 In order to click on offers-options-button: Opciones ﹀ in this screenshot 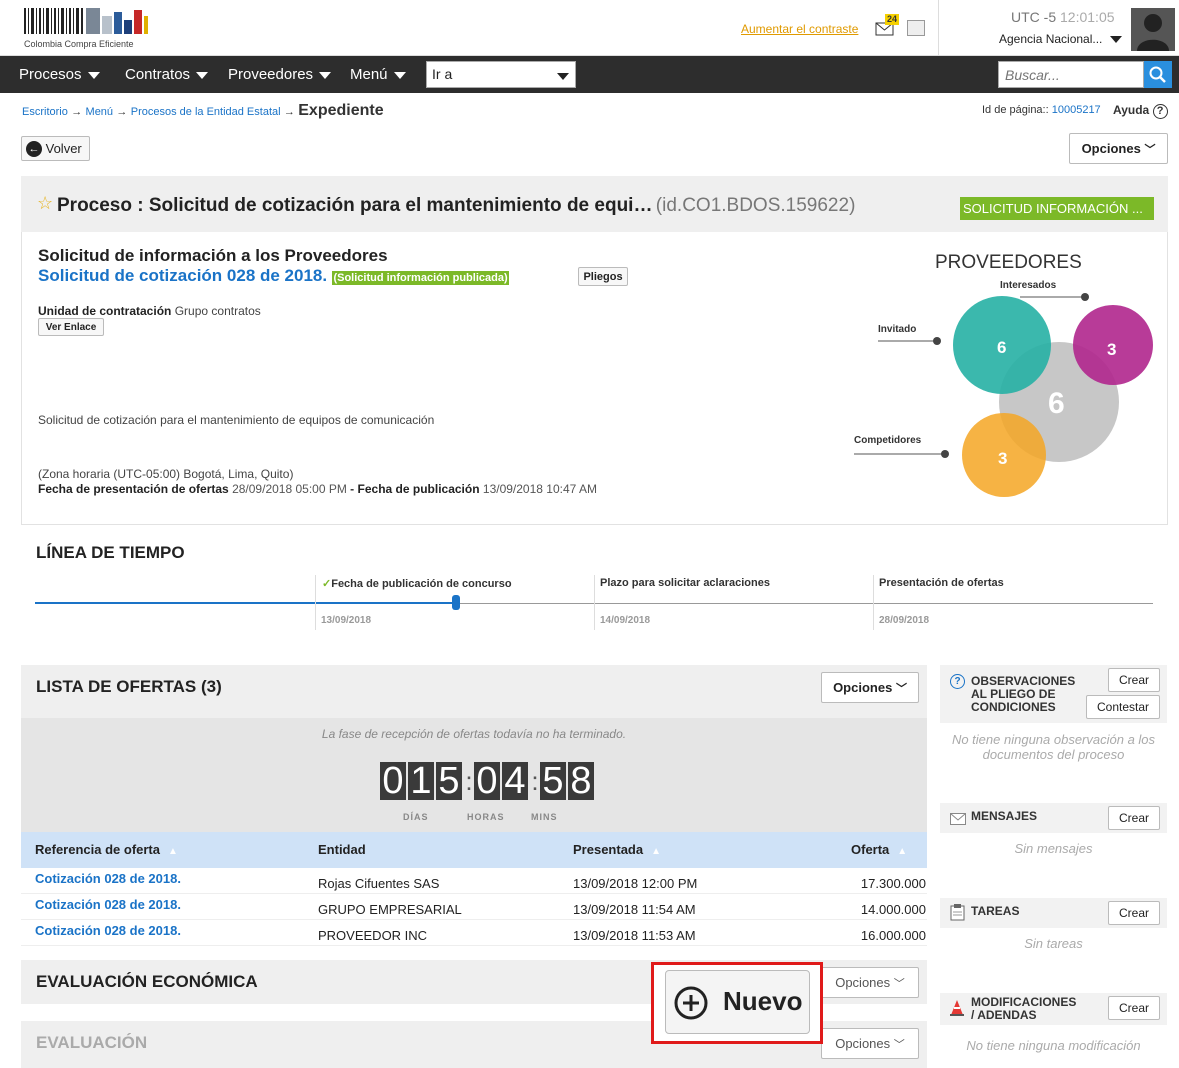, I will do `click(870, 687)`.